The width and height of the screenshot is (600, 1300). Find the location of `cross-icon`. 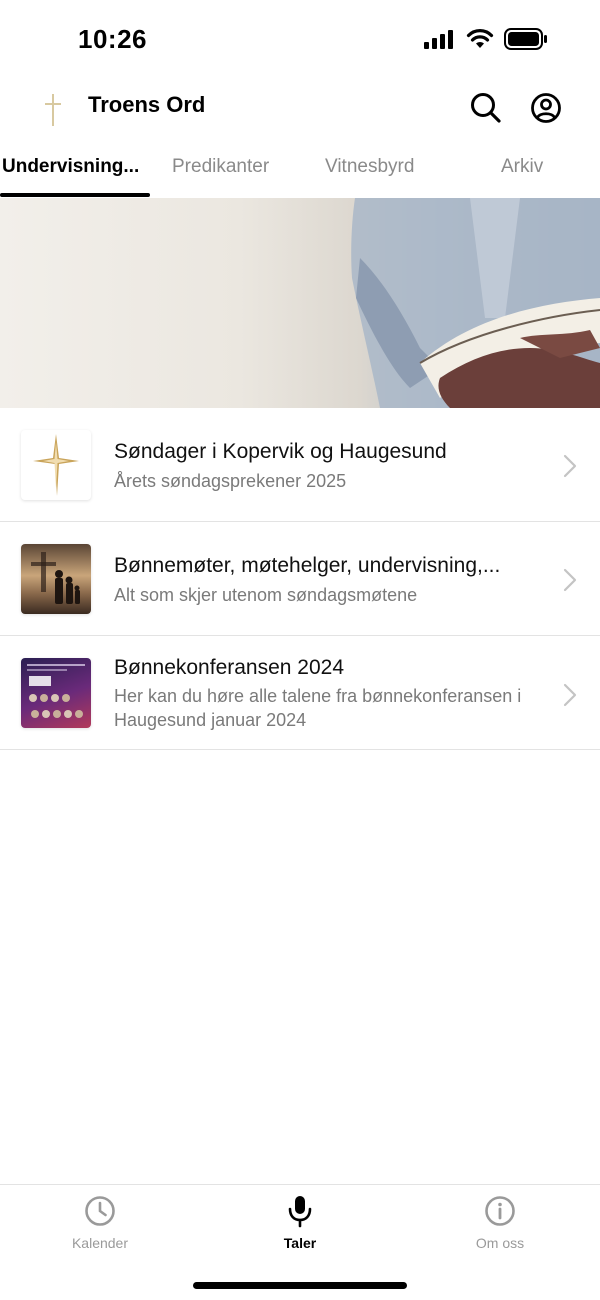

cross-icon is located at coordinates (53, 110).